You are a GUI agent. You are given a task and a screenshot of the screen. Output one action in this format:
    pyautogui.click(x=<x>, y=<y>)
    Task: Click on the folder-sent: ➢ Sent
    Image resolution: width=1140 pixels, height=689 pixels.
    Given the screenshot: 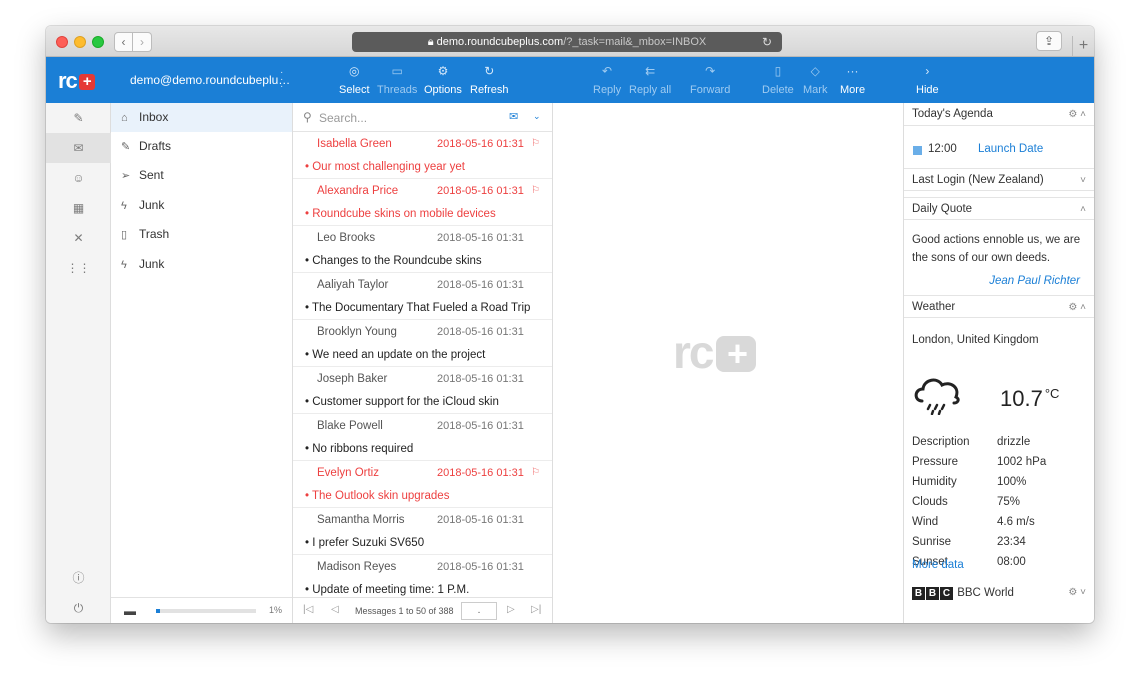 What is the action you would take?
    pyautogui.click(x=201, y=175)
    